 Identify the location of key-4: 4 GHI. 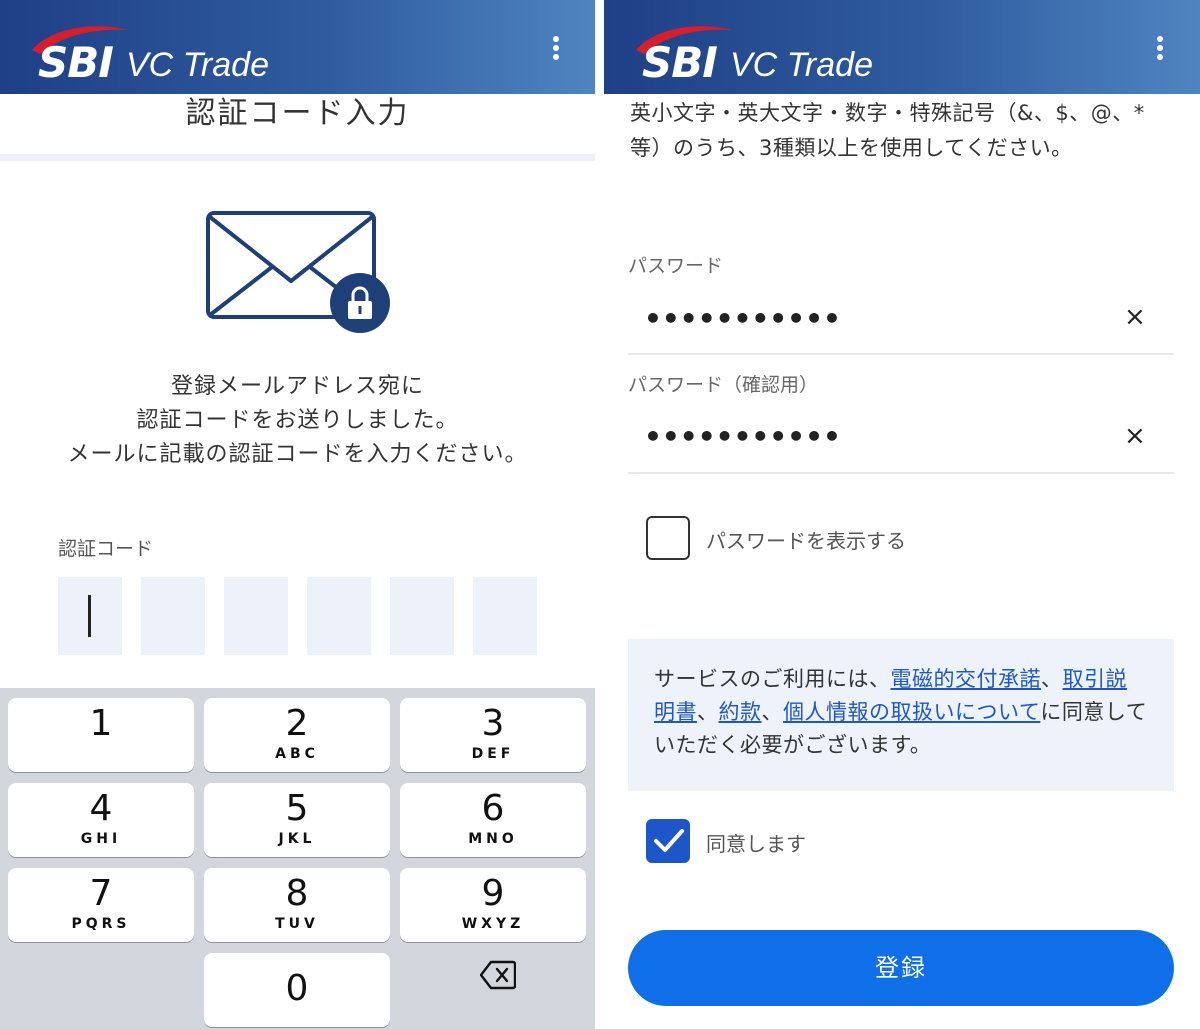
(101, 820).